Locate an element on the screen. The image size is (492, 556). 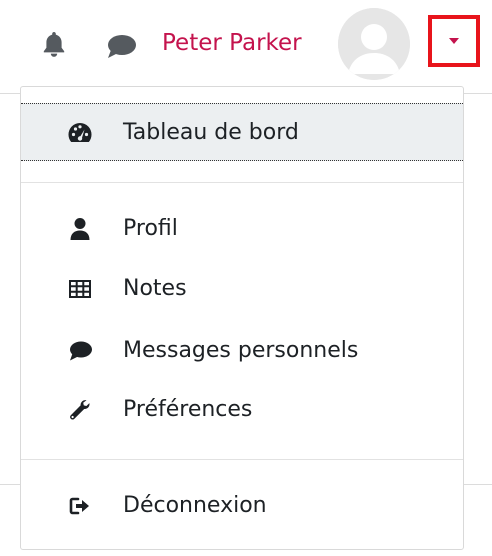
grades-table-icon is located at coordinates (80, 289).